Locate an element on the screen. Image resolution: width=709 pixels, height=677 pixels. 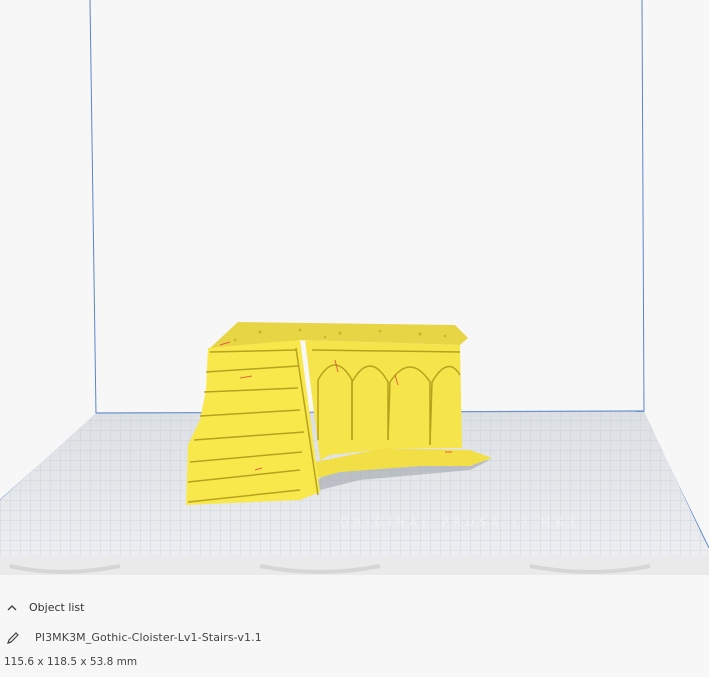
object-list-item: PI3MK3M_Gothic-Cloister-Lv1-Stairs-v1.1 is located at coordinates (134, 637).